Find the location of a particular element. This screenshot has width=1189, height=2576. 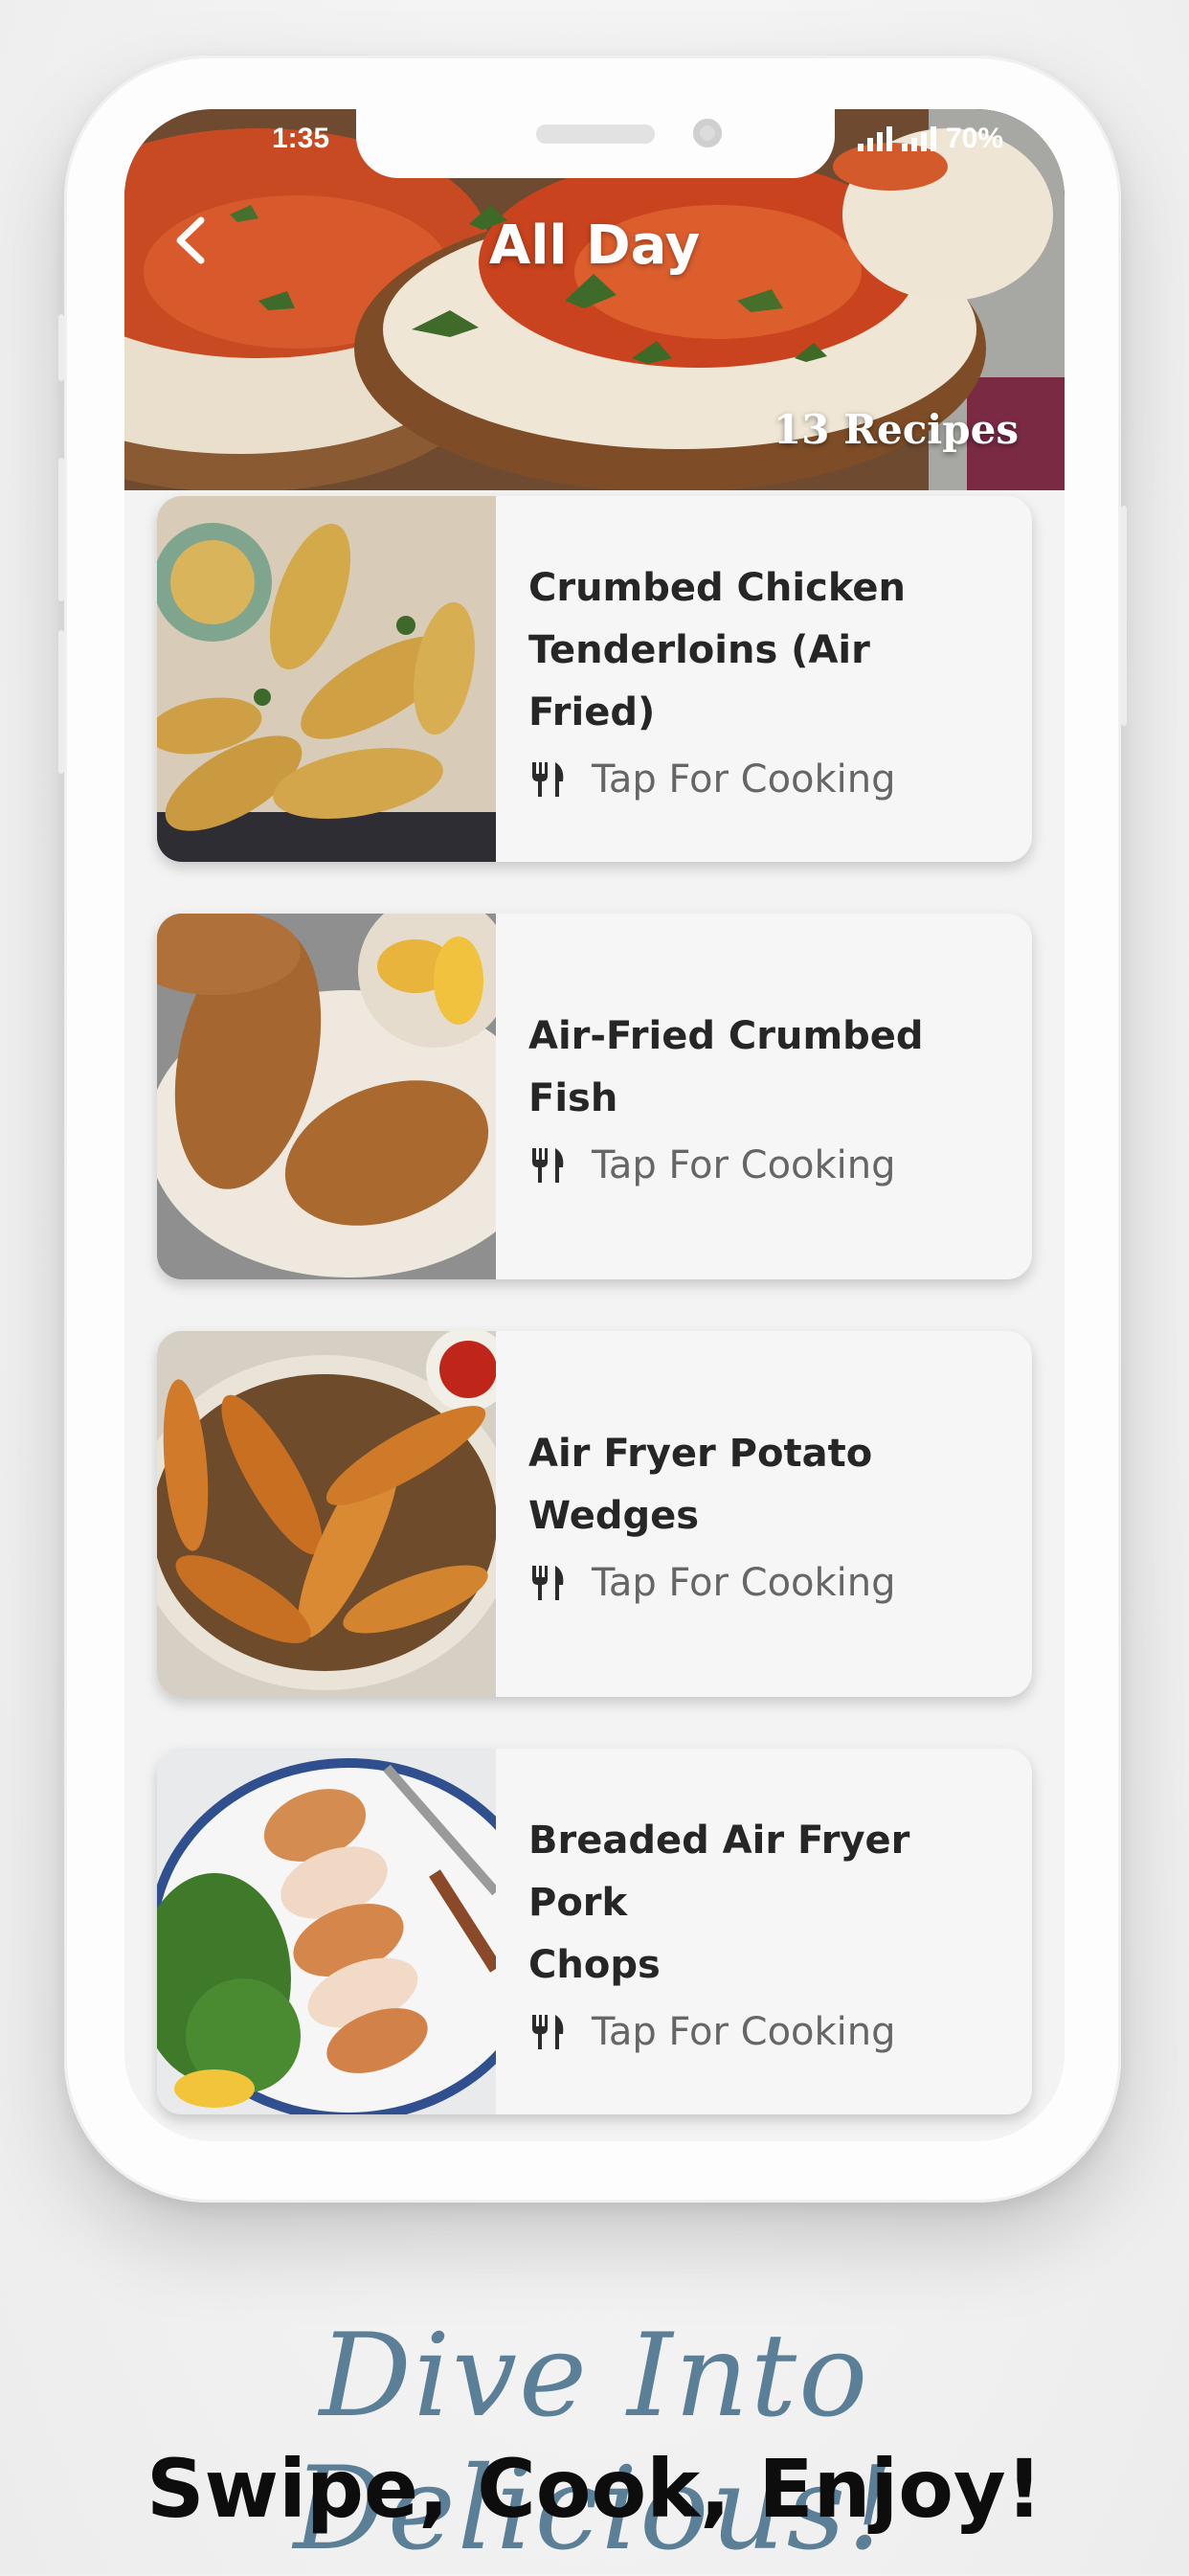

mute-switch is located at coordinates (61, 347).